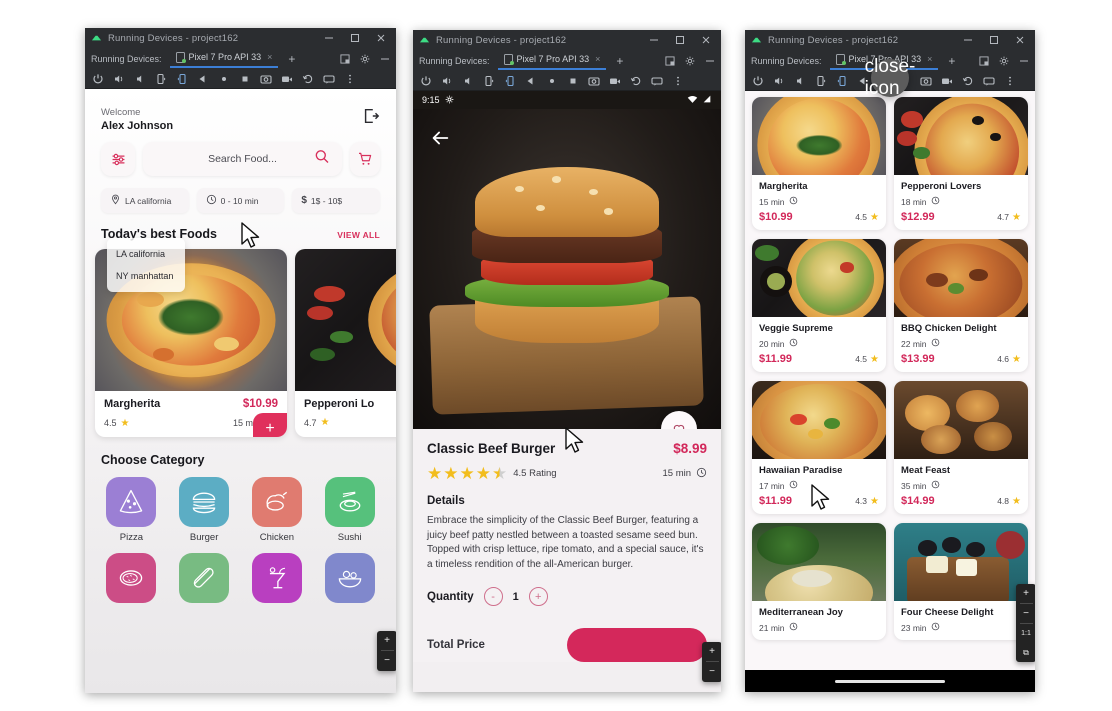  Describe the element at coordinates (204, 580) in the screenshot. I see `category-item-hotdog` at that location.